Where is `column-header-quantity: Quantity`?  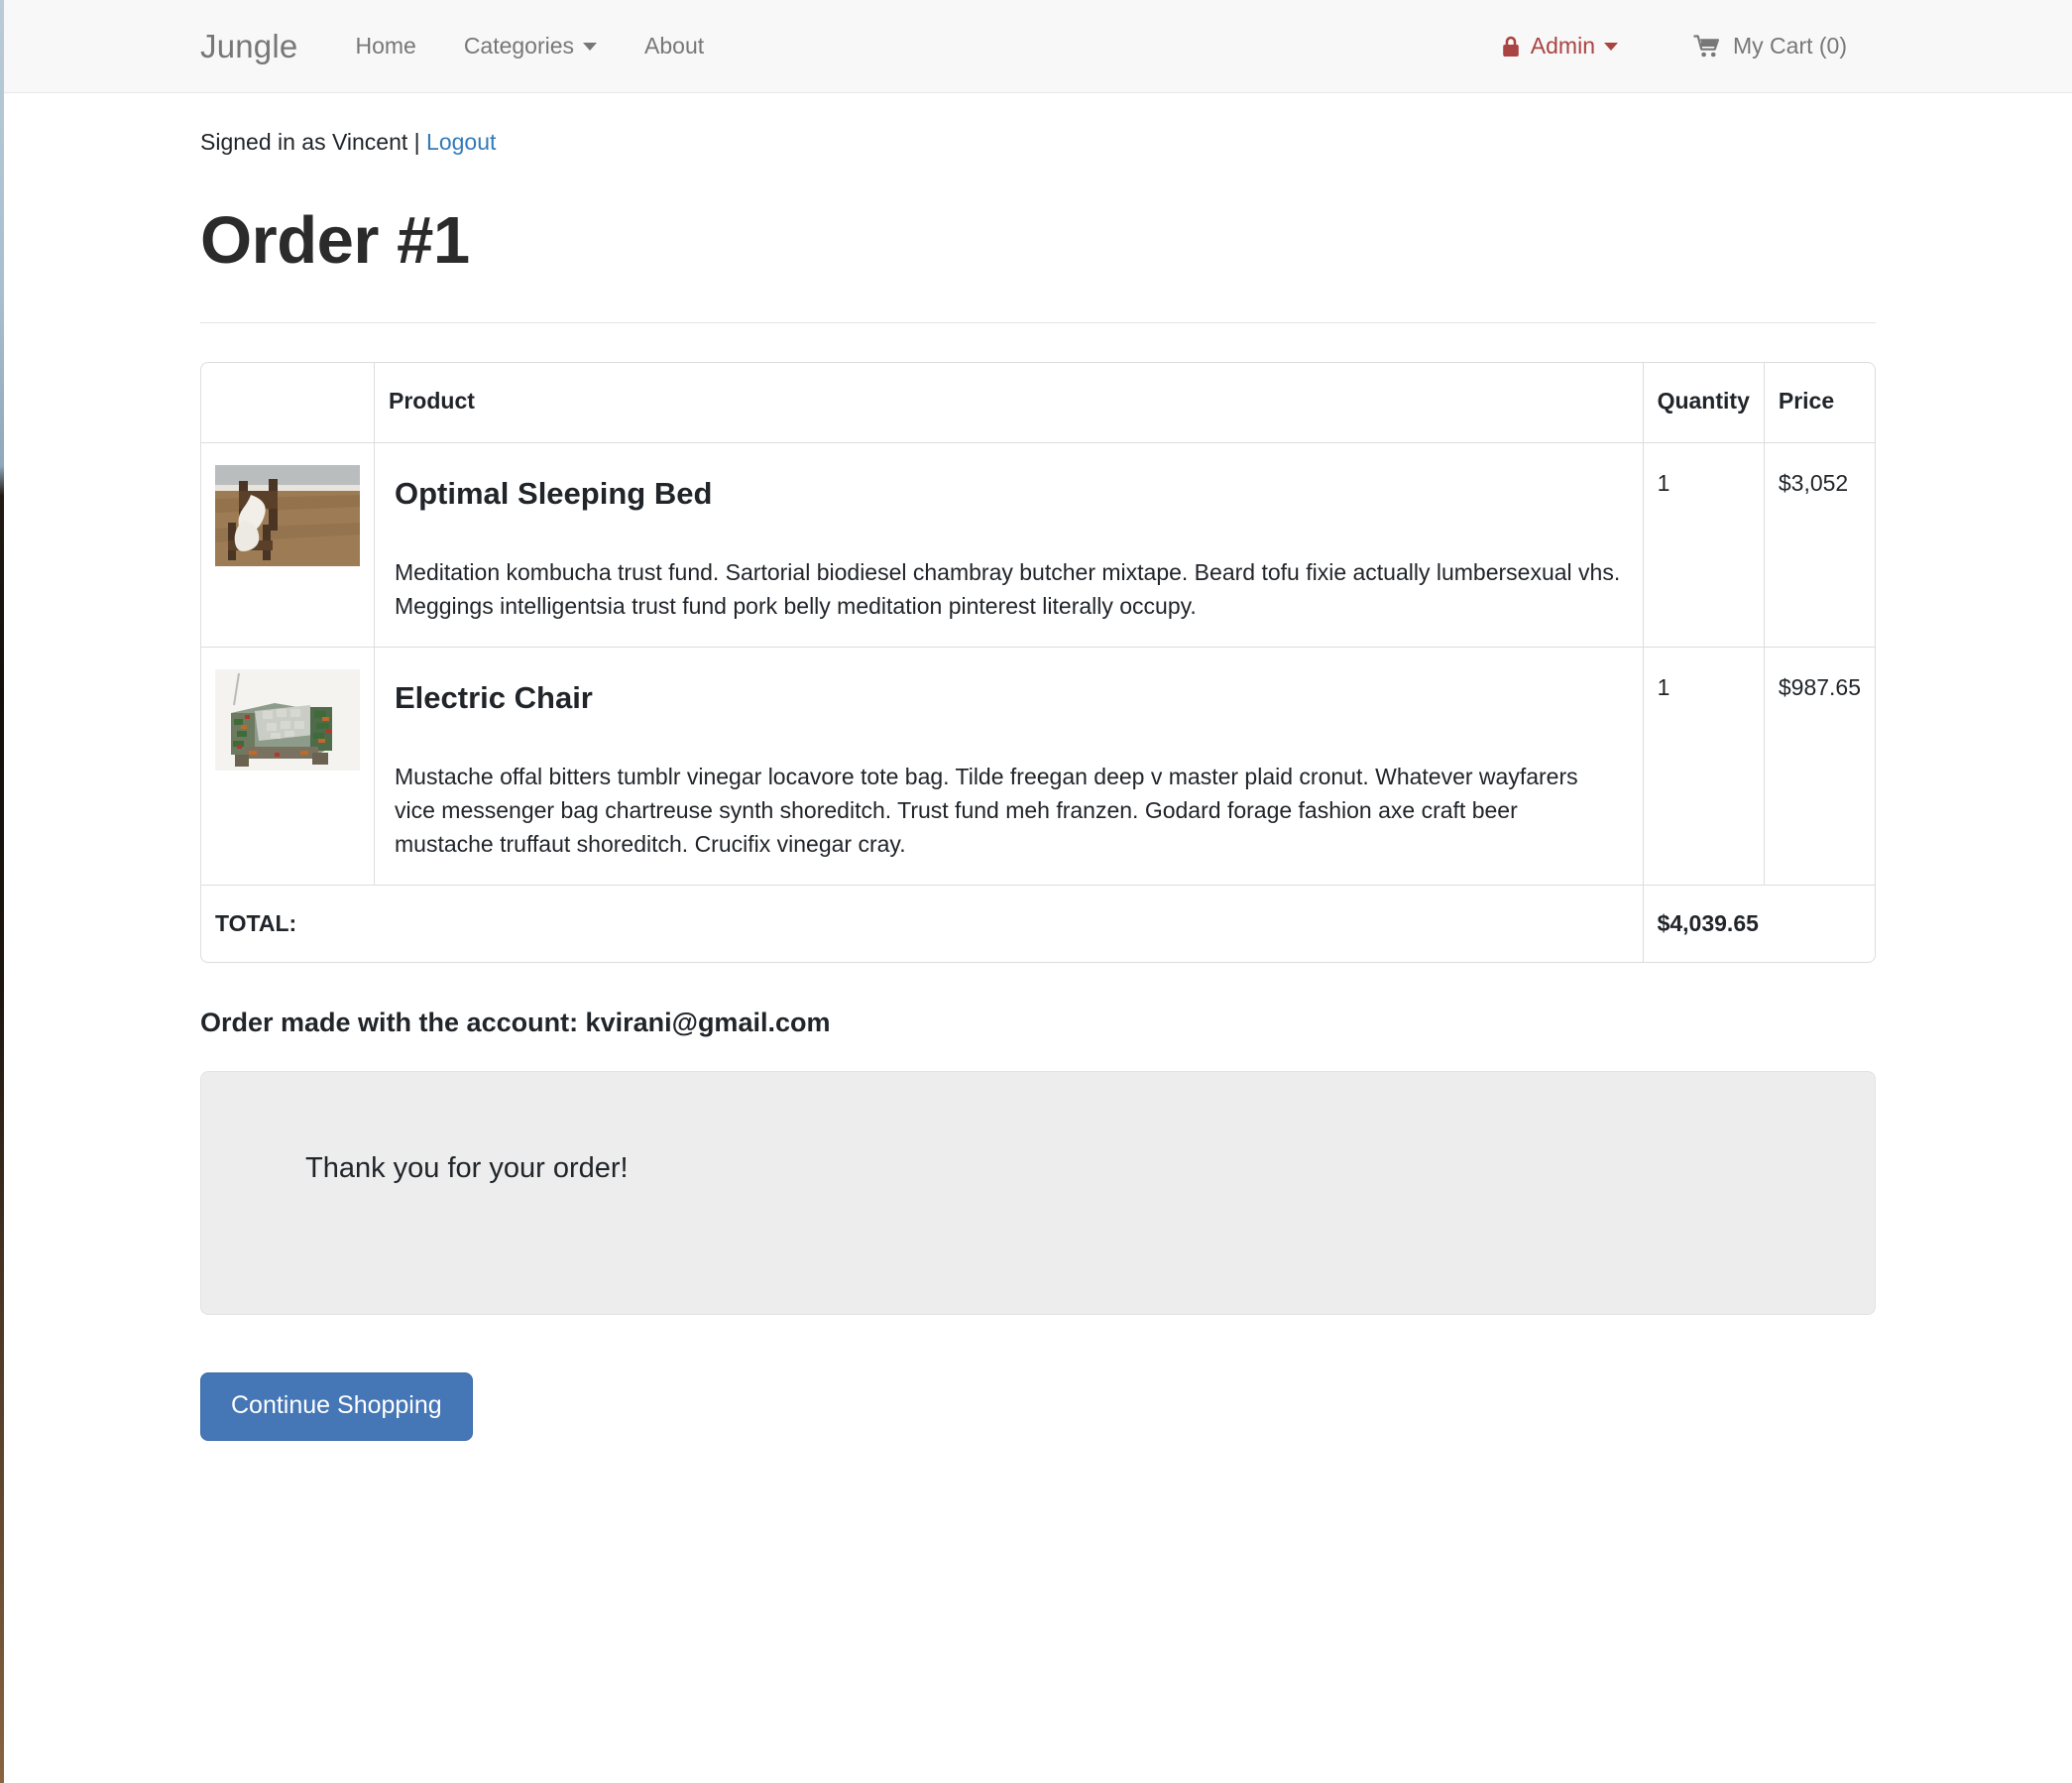
column-header-quantity: Quantity is located at coordinates (1704, 403).